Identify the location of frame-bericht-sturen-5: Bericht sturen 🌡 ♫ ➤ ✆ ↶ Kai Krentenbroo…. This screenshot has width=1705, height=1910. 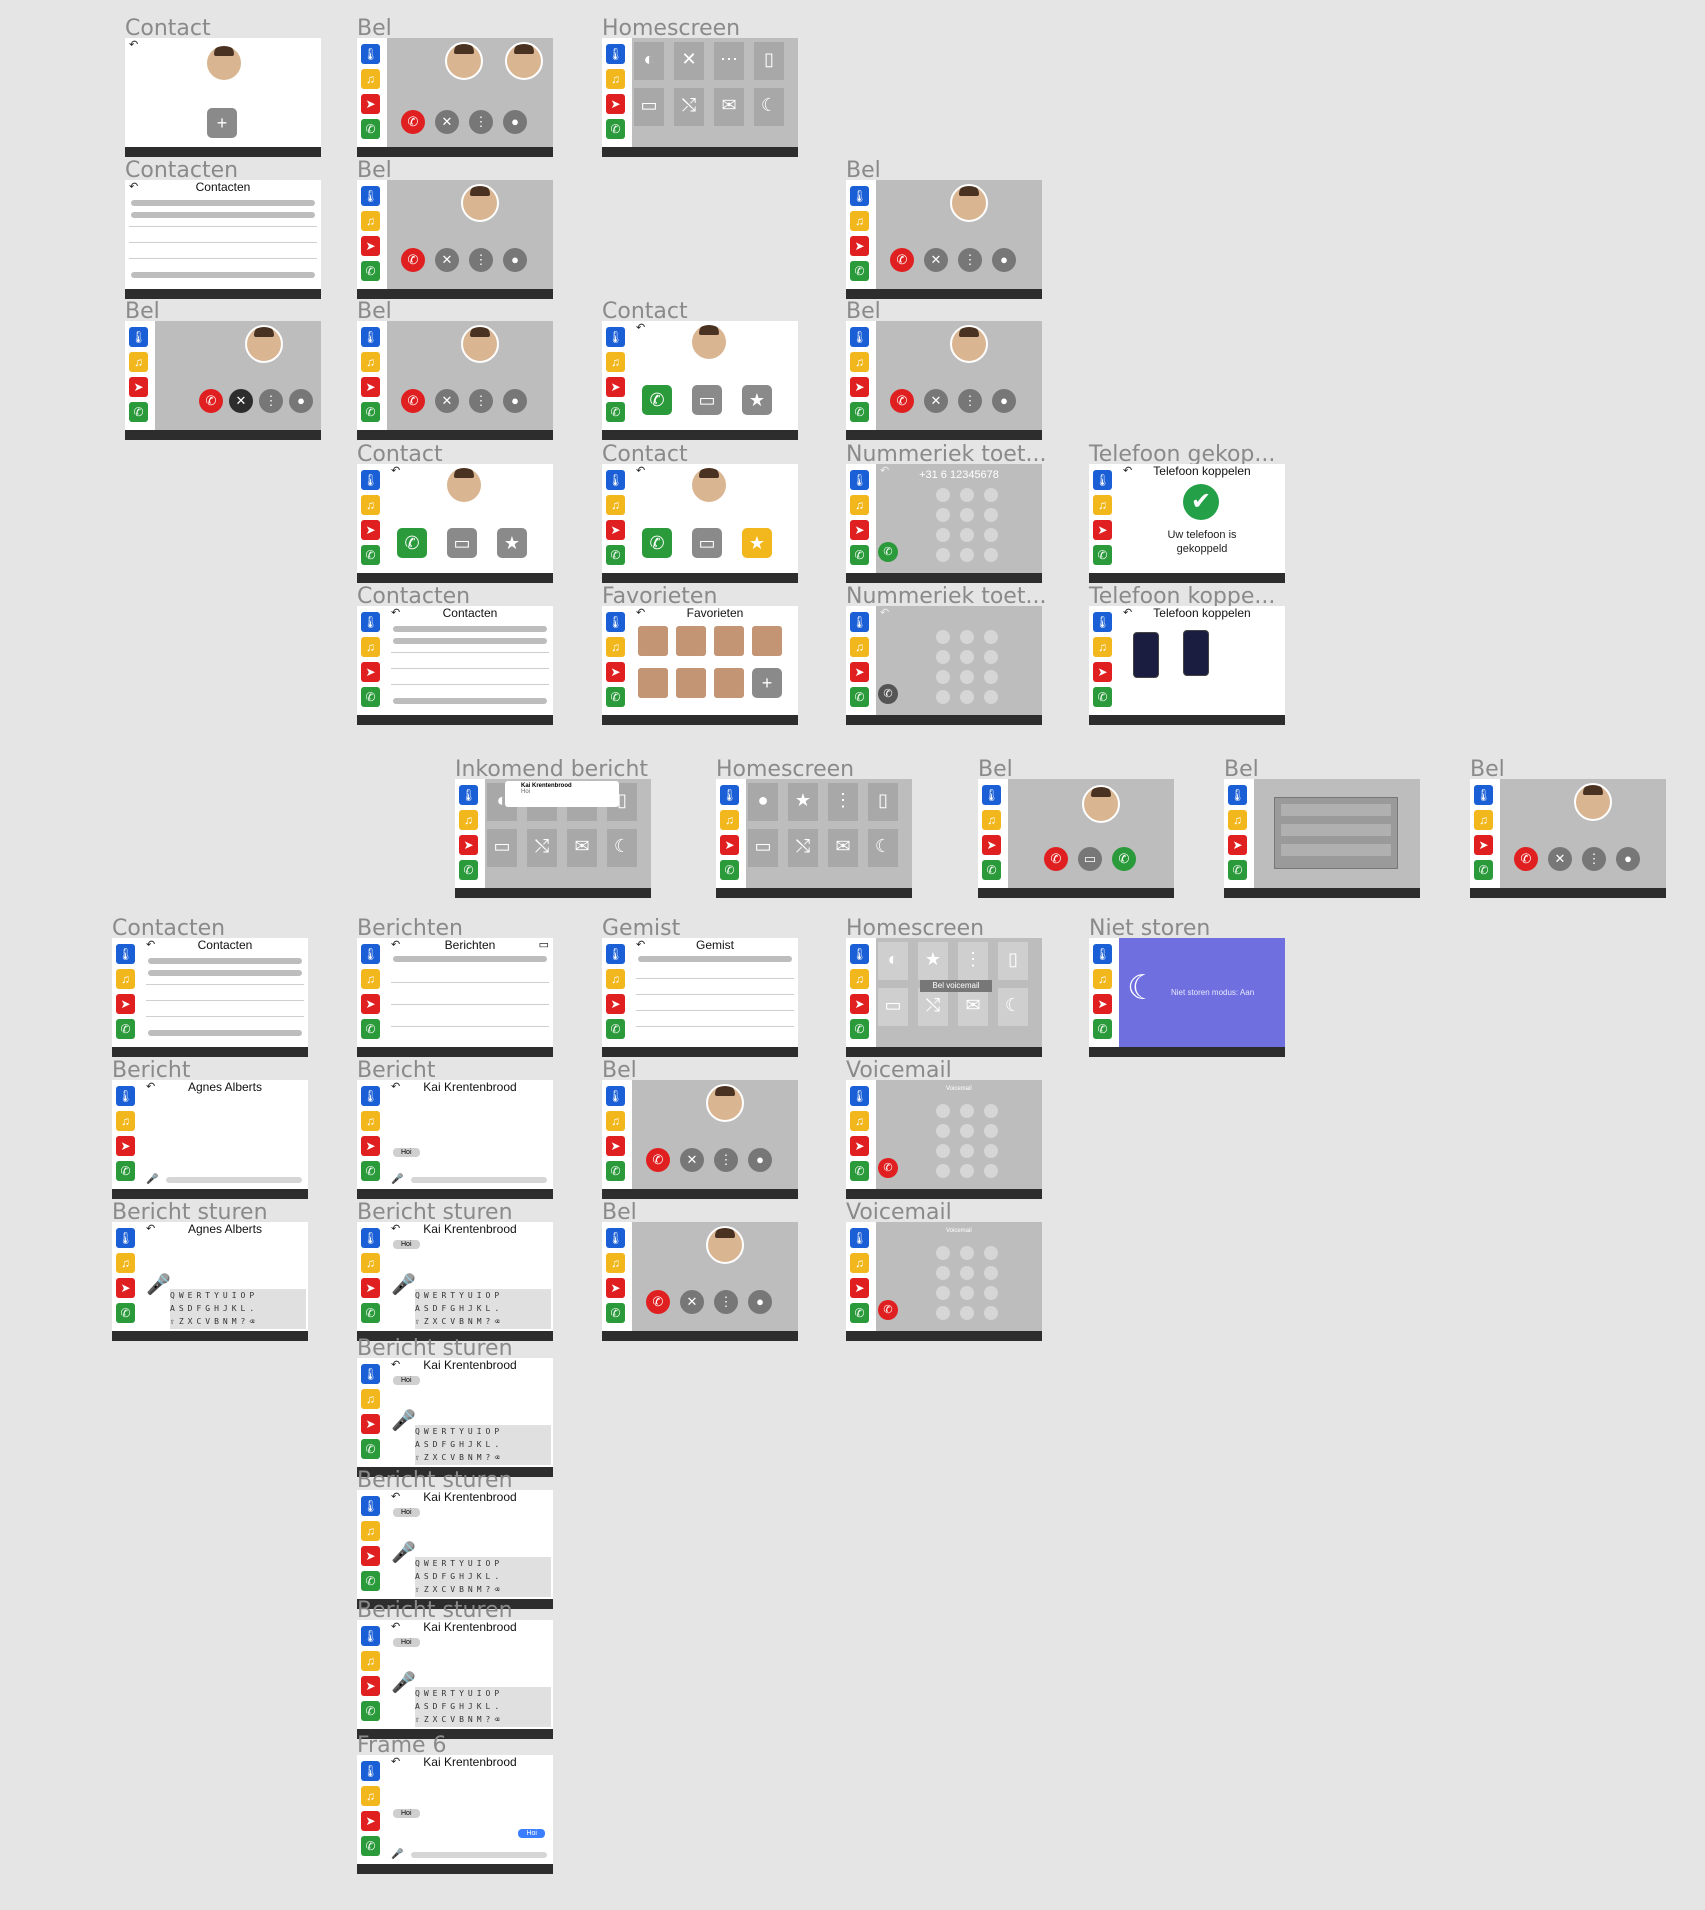
(455, 1669).